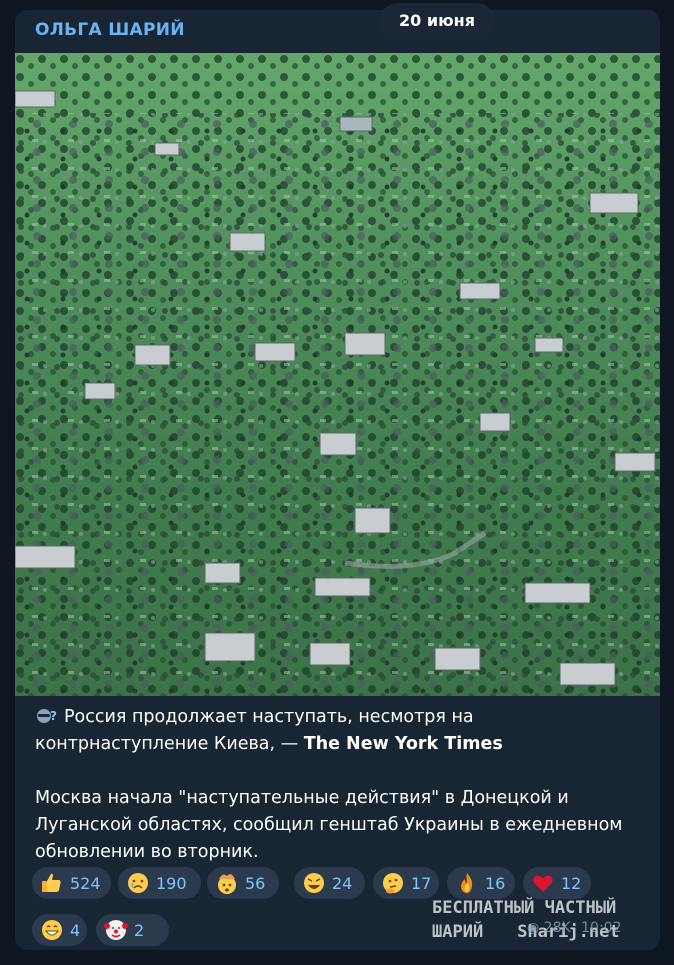 The image size is (674, 965). Describe the element at coordinates (116, 930) in the screenshot. I see `clown-face-icon` at that location.